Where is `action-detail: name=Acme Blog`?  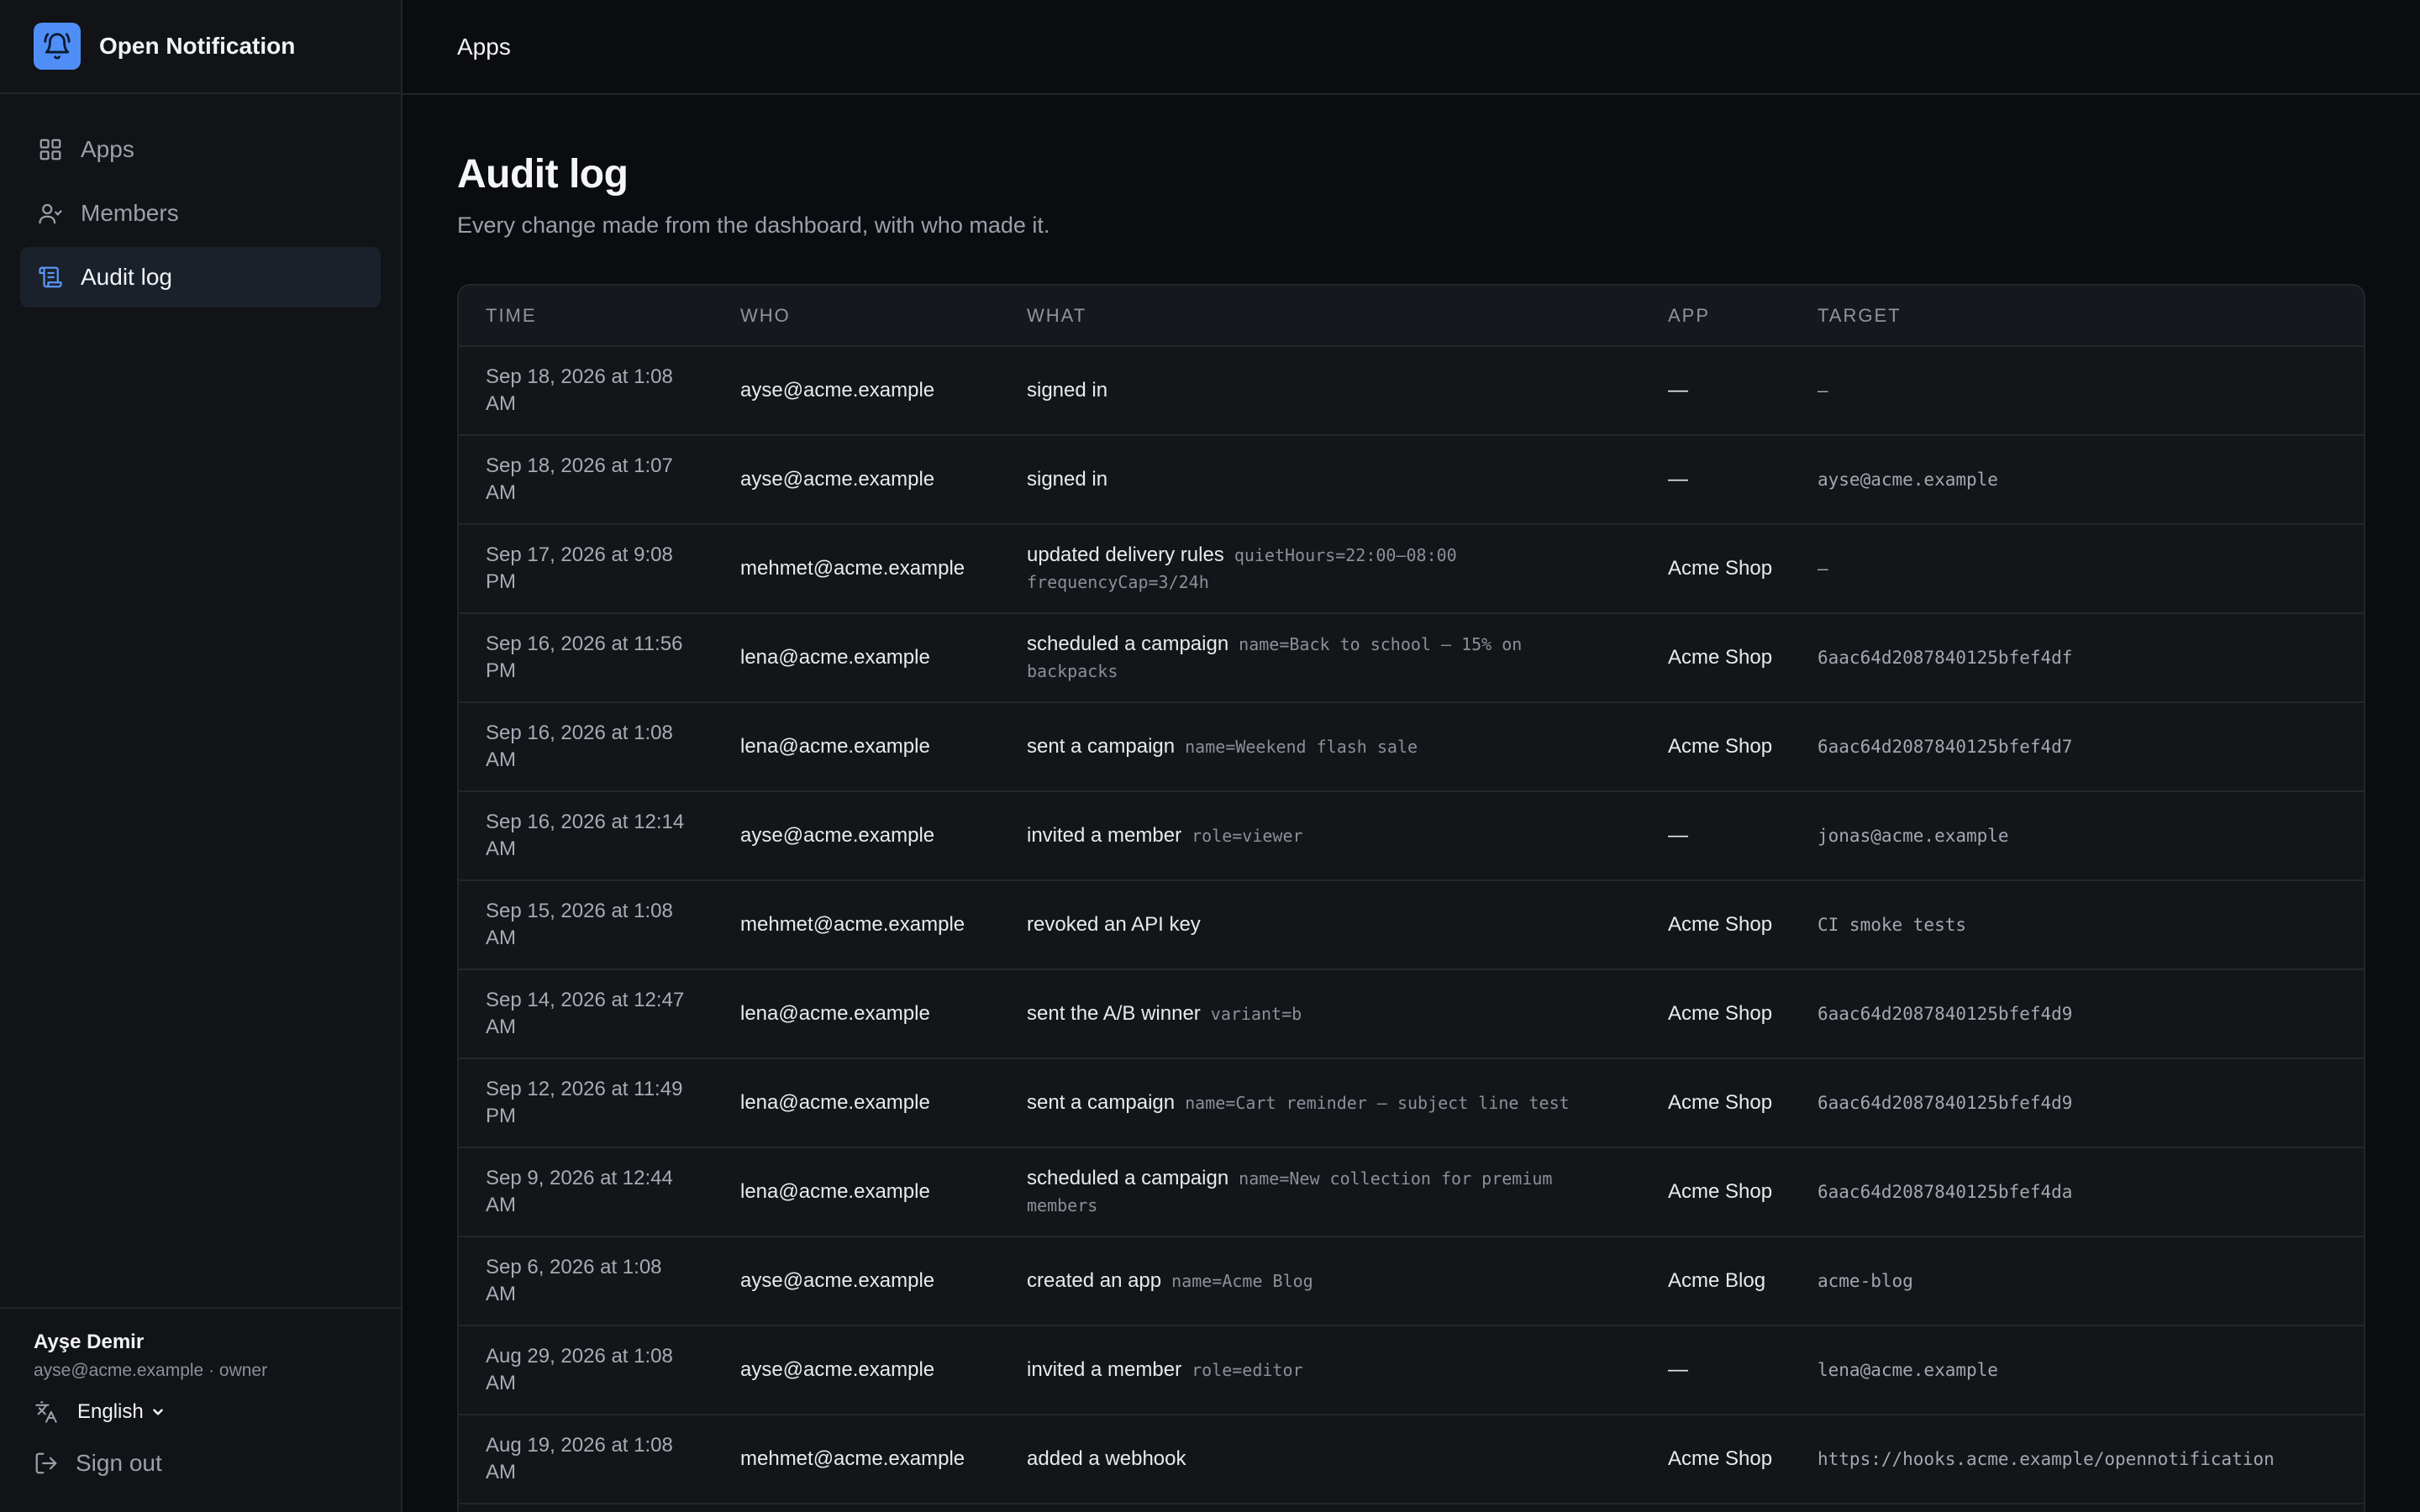 action-detail: name=Acme Blog is located at coordinates (1242, 1281).